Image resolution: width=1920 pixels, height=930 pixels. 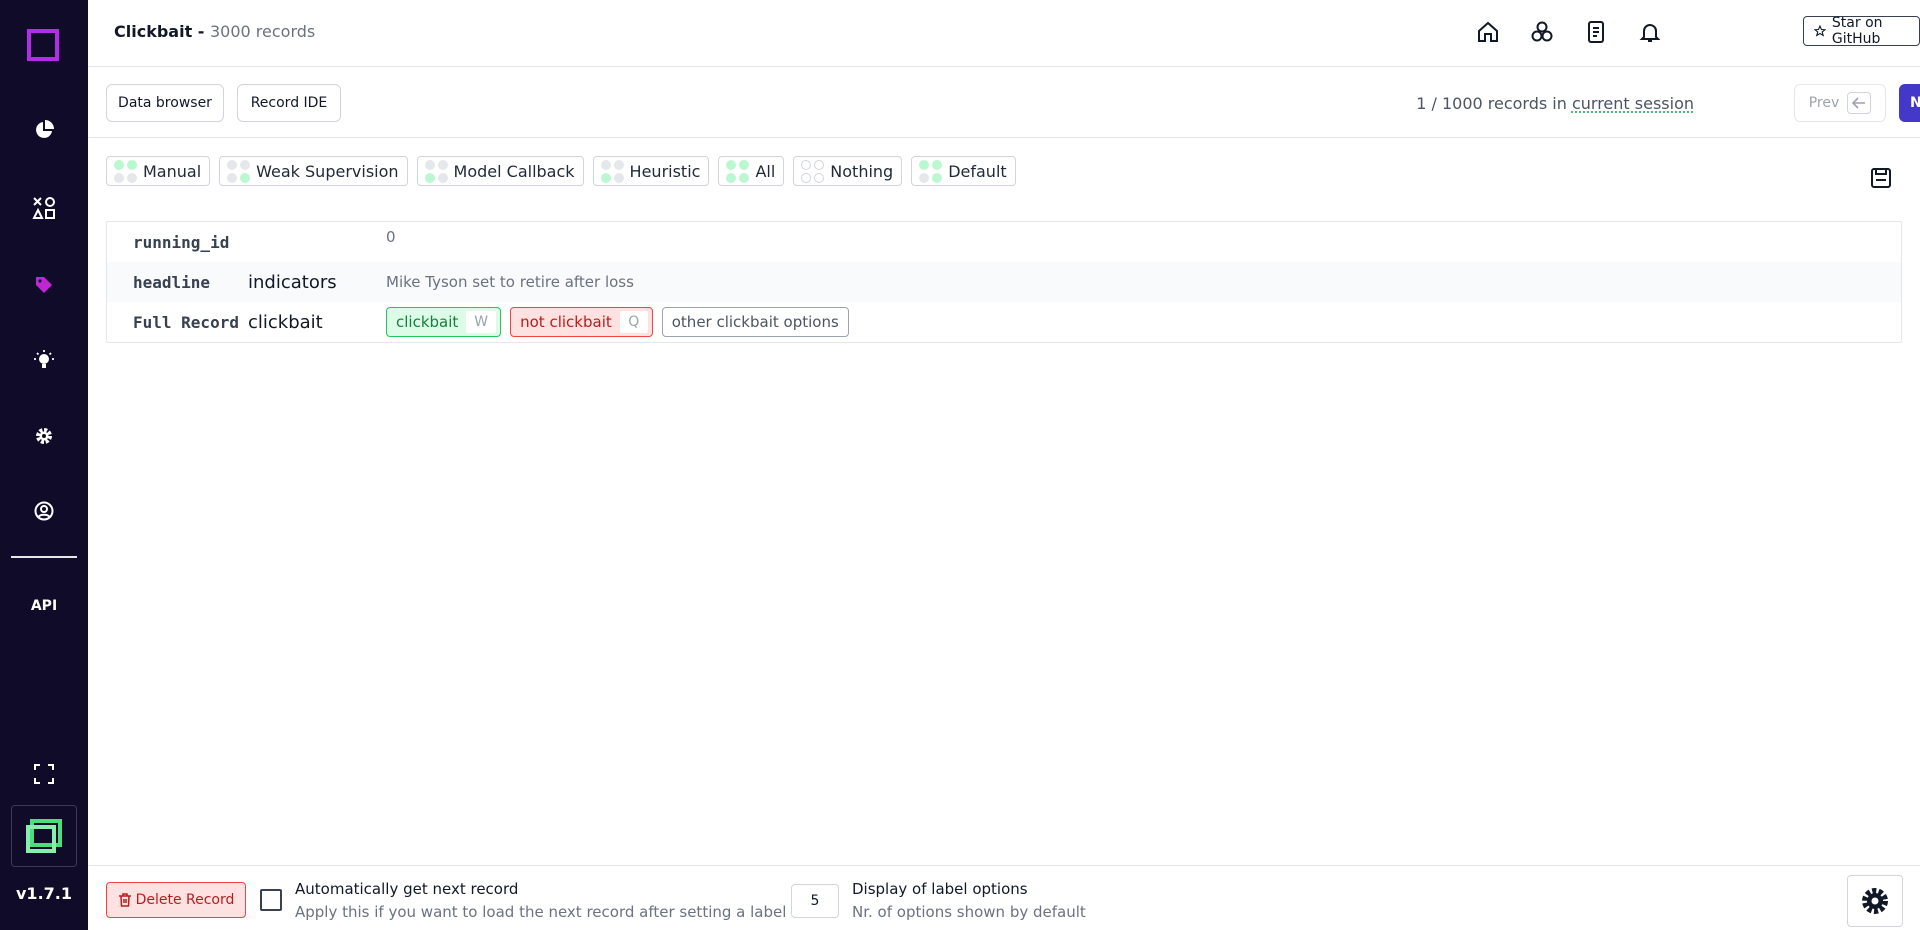 What do you see at coordinates (263, 31) in the screenshot?
I see `record-count: 3000 records` at bounding box center [263, 31].